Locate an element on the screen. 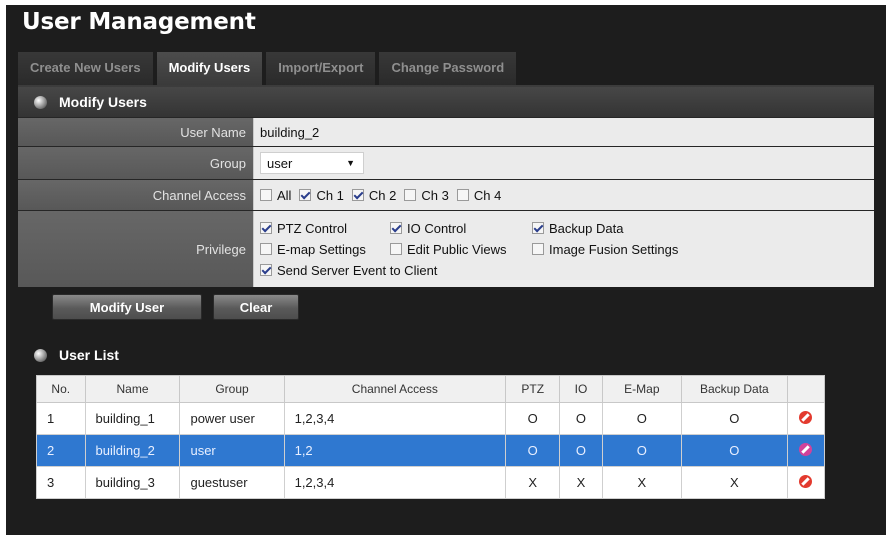  column-header-channel-access: Channel Access is located at coordinates (395, 389).